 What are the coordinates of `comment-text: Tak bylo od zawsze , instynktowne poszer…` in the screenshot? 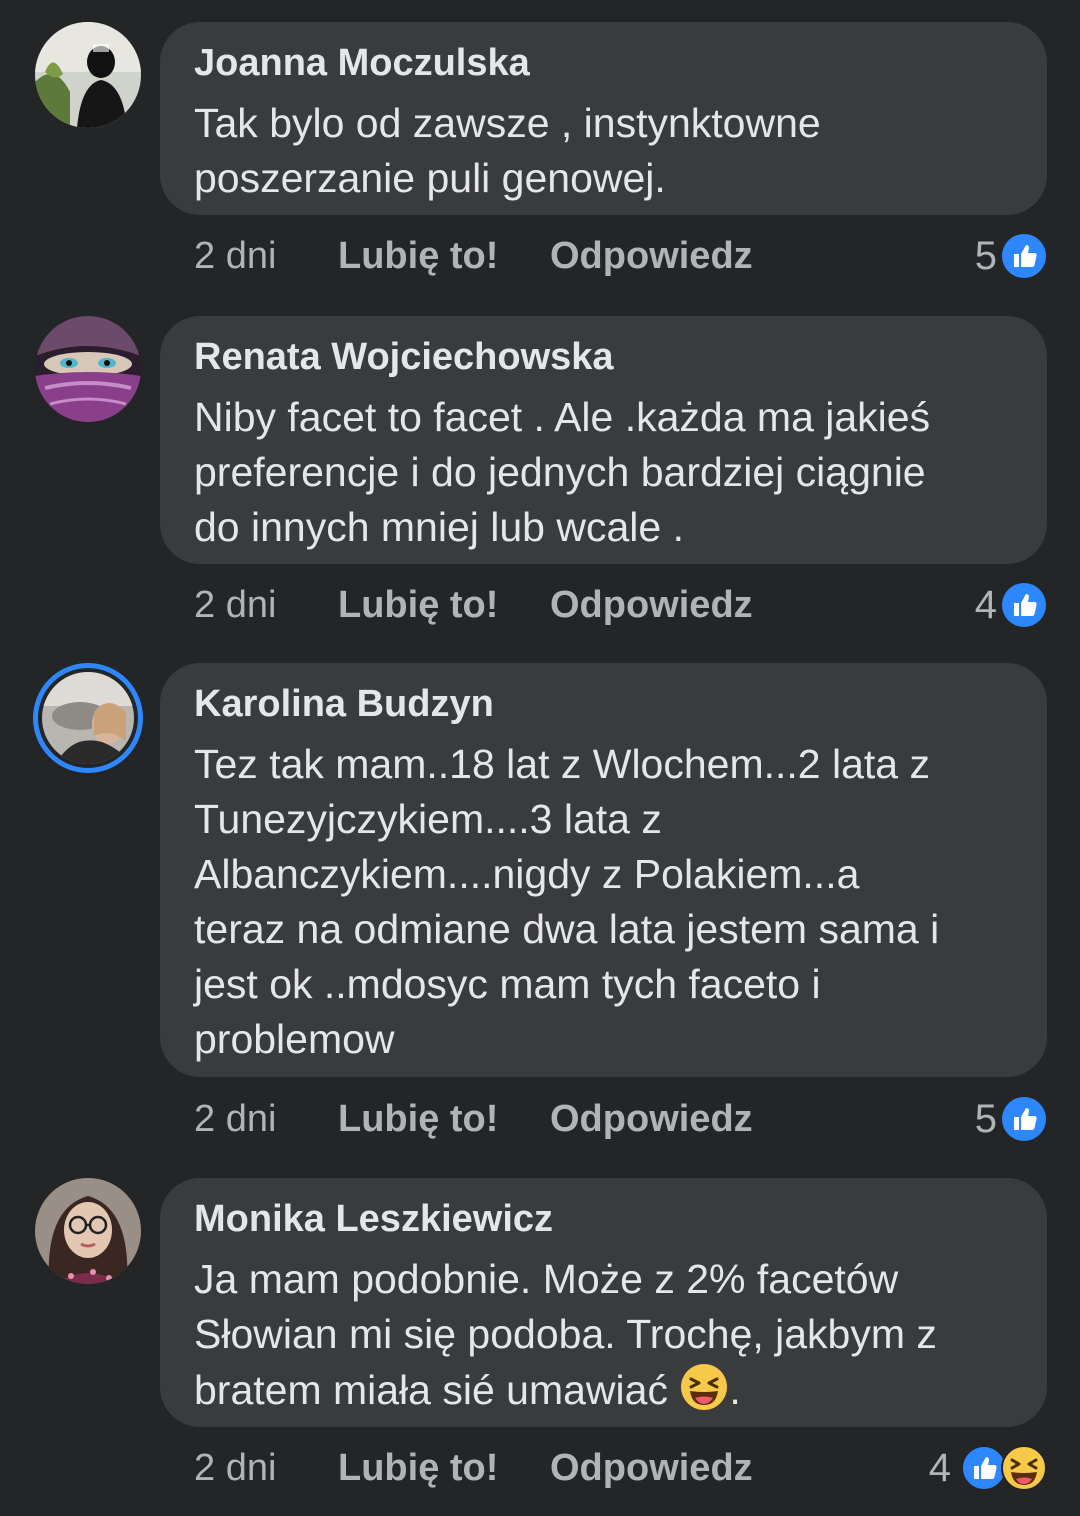 It's located at (507, 150).